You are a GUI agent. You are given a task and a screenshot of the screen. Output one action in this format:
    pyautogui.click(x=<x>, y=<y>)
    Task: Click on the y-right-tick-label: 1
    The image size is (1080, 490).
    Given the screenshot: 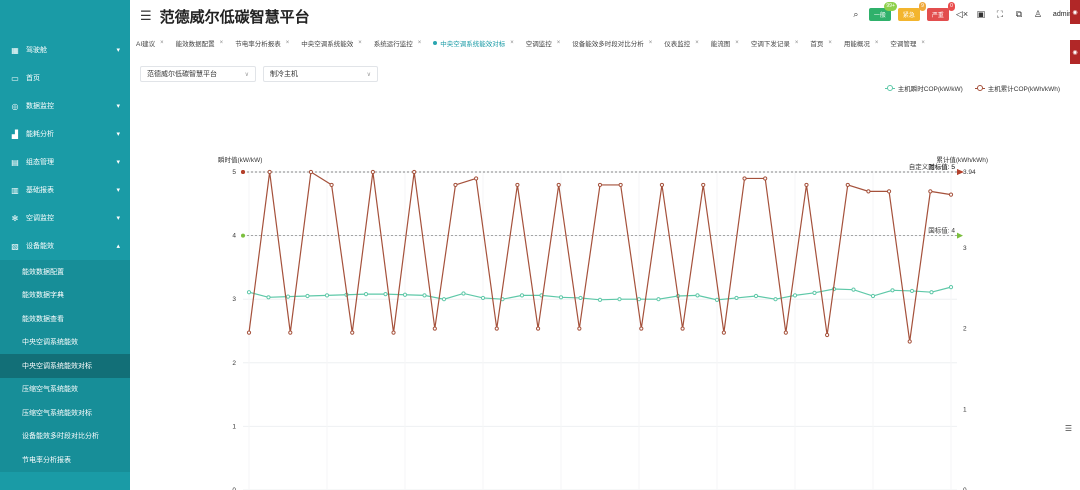 What is the action you would take?
    pyautogui.click(x=965, y=409)
    